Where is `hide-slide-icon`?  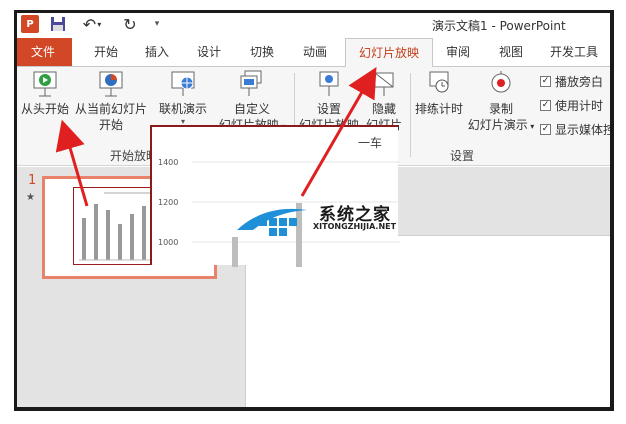 hide-slide-icon is located at coordinates (384, 84).